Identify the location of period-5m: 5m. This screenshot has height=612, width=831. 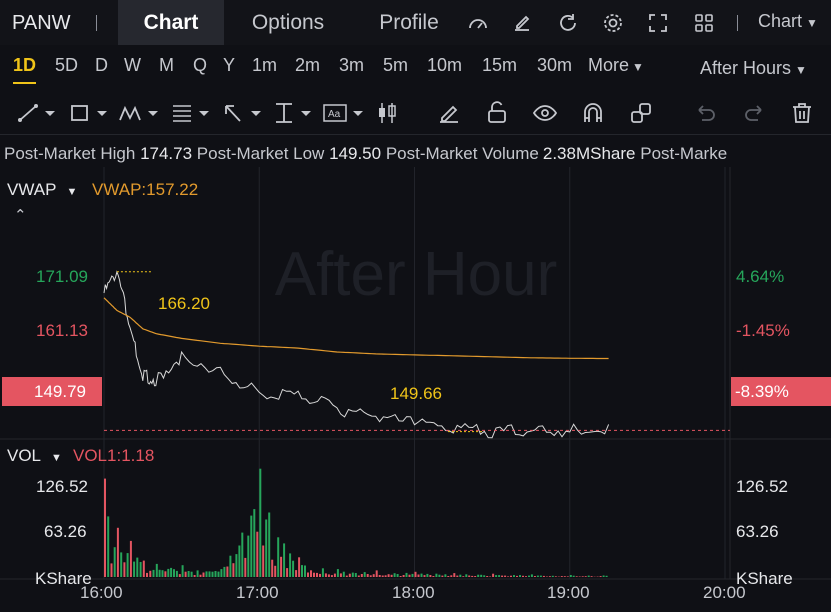
(395, 65).